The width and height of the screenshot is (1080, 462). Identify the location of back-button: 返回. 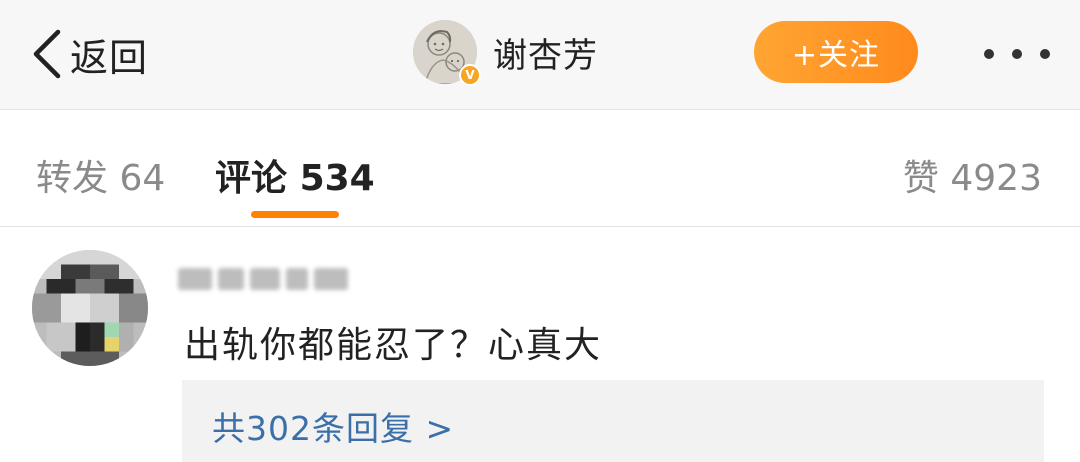
(89, 54).